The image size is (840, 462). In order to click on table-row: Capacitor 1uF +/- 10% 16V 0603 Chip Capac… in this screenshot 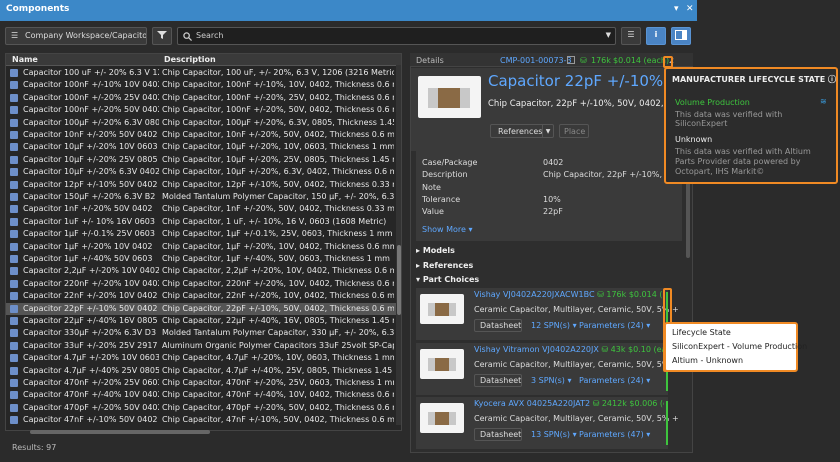, I will do `click(201, 222)`.